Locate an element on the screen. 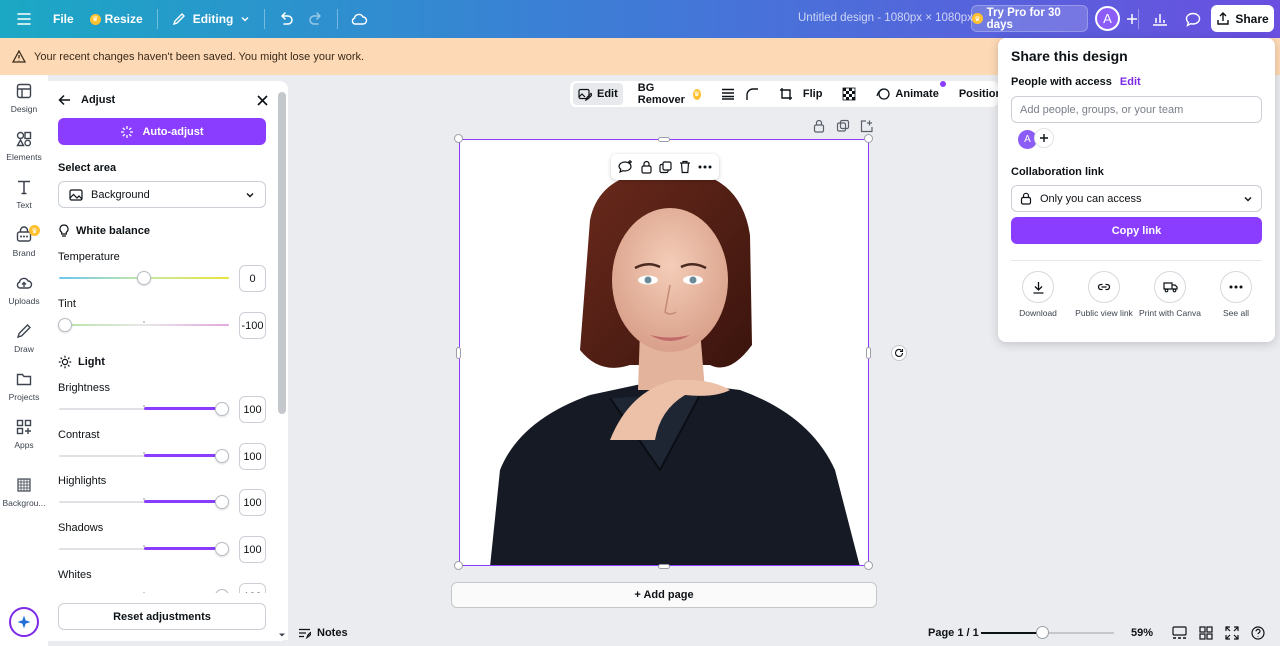 The image size is (1280, 646). rail-item-draw: Draw is located at coordinates (24, 338).